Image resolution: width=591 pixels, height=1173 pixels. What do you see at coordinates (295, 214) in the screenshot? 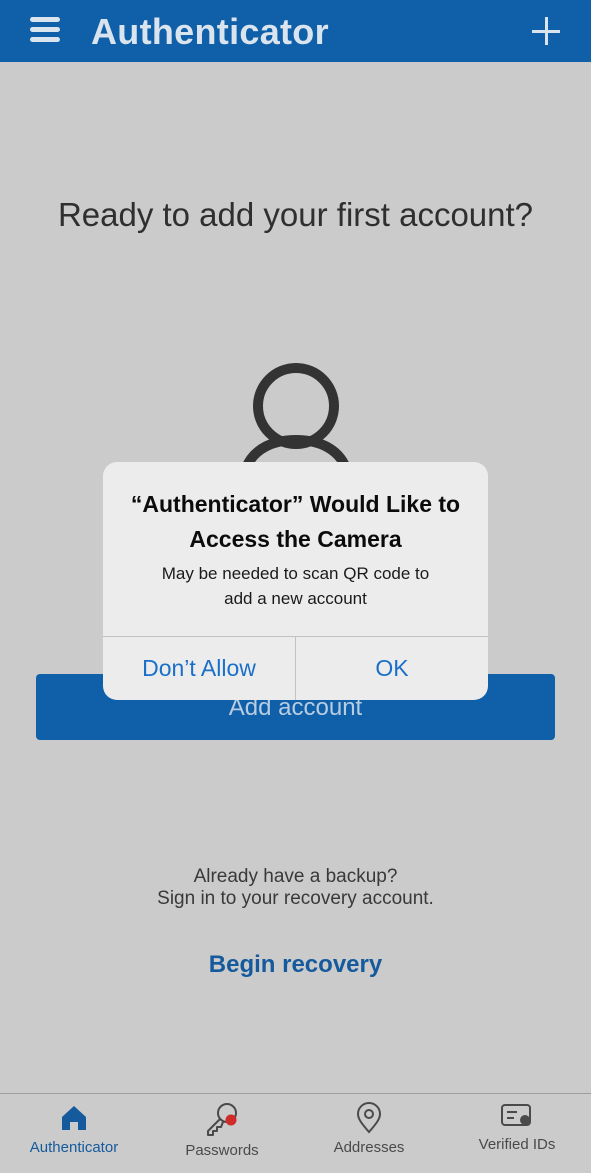
I see `page-headline: Ready to add your first account?` at bounding box center [295, 214].